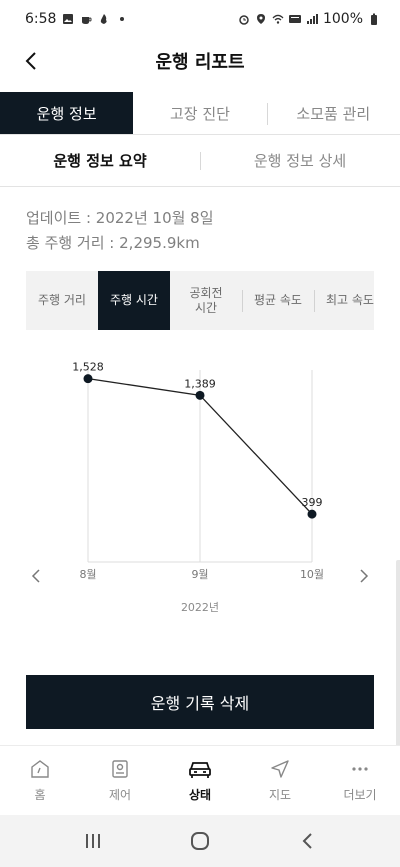 This screenshot has width=400, height=867. Describe the element at coordinates (374, 19) in the screenshot. I see `battery-icon` at that location.